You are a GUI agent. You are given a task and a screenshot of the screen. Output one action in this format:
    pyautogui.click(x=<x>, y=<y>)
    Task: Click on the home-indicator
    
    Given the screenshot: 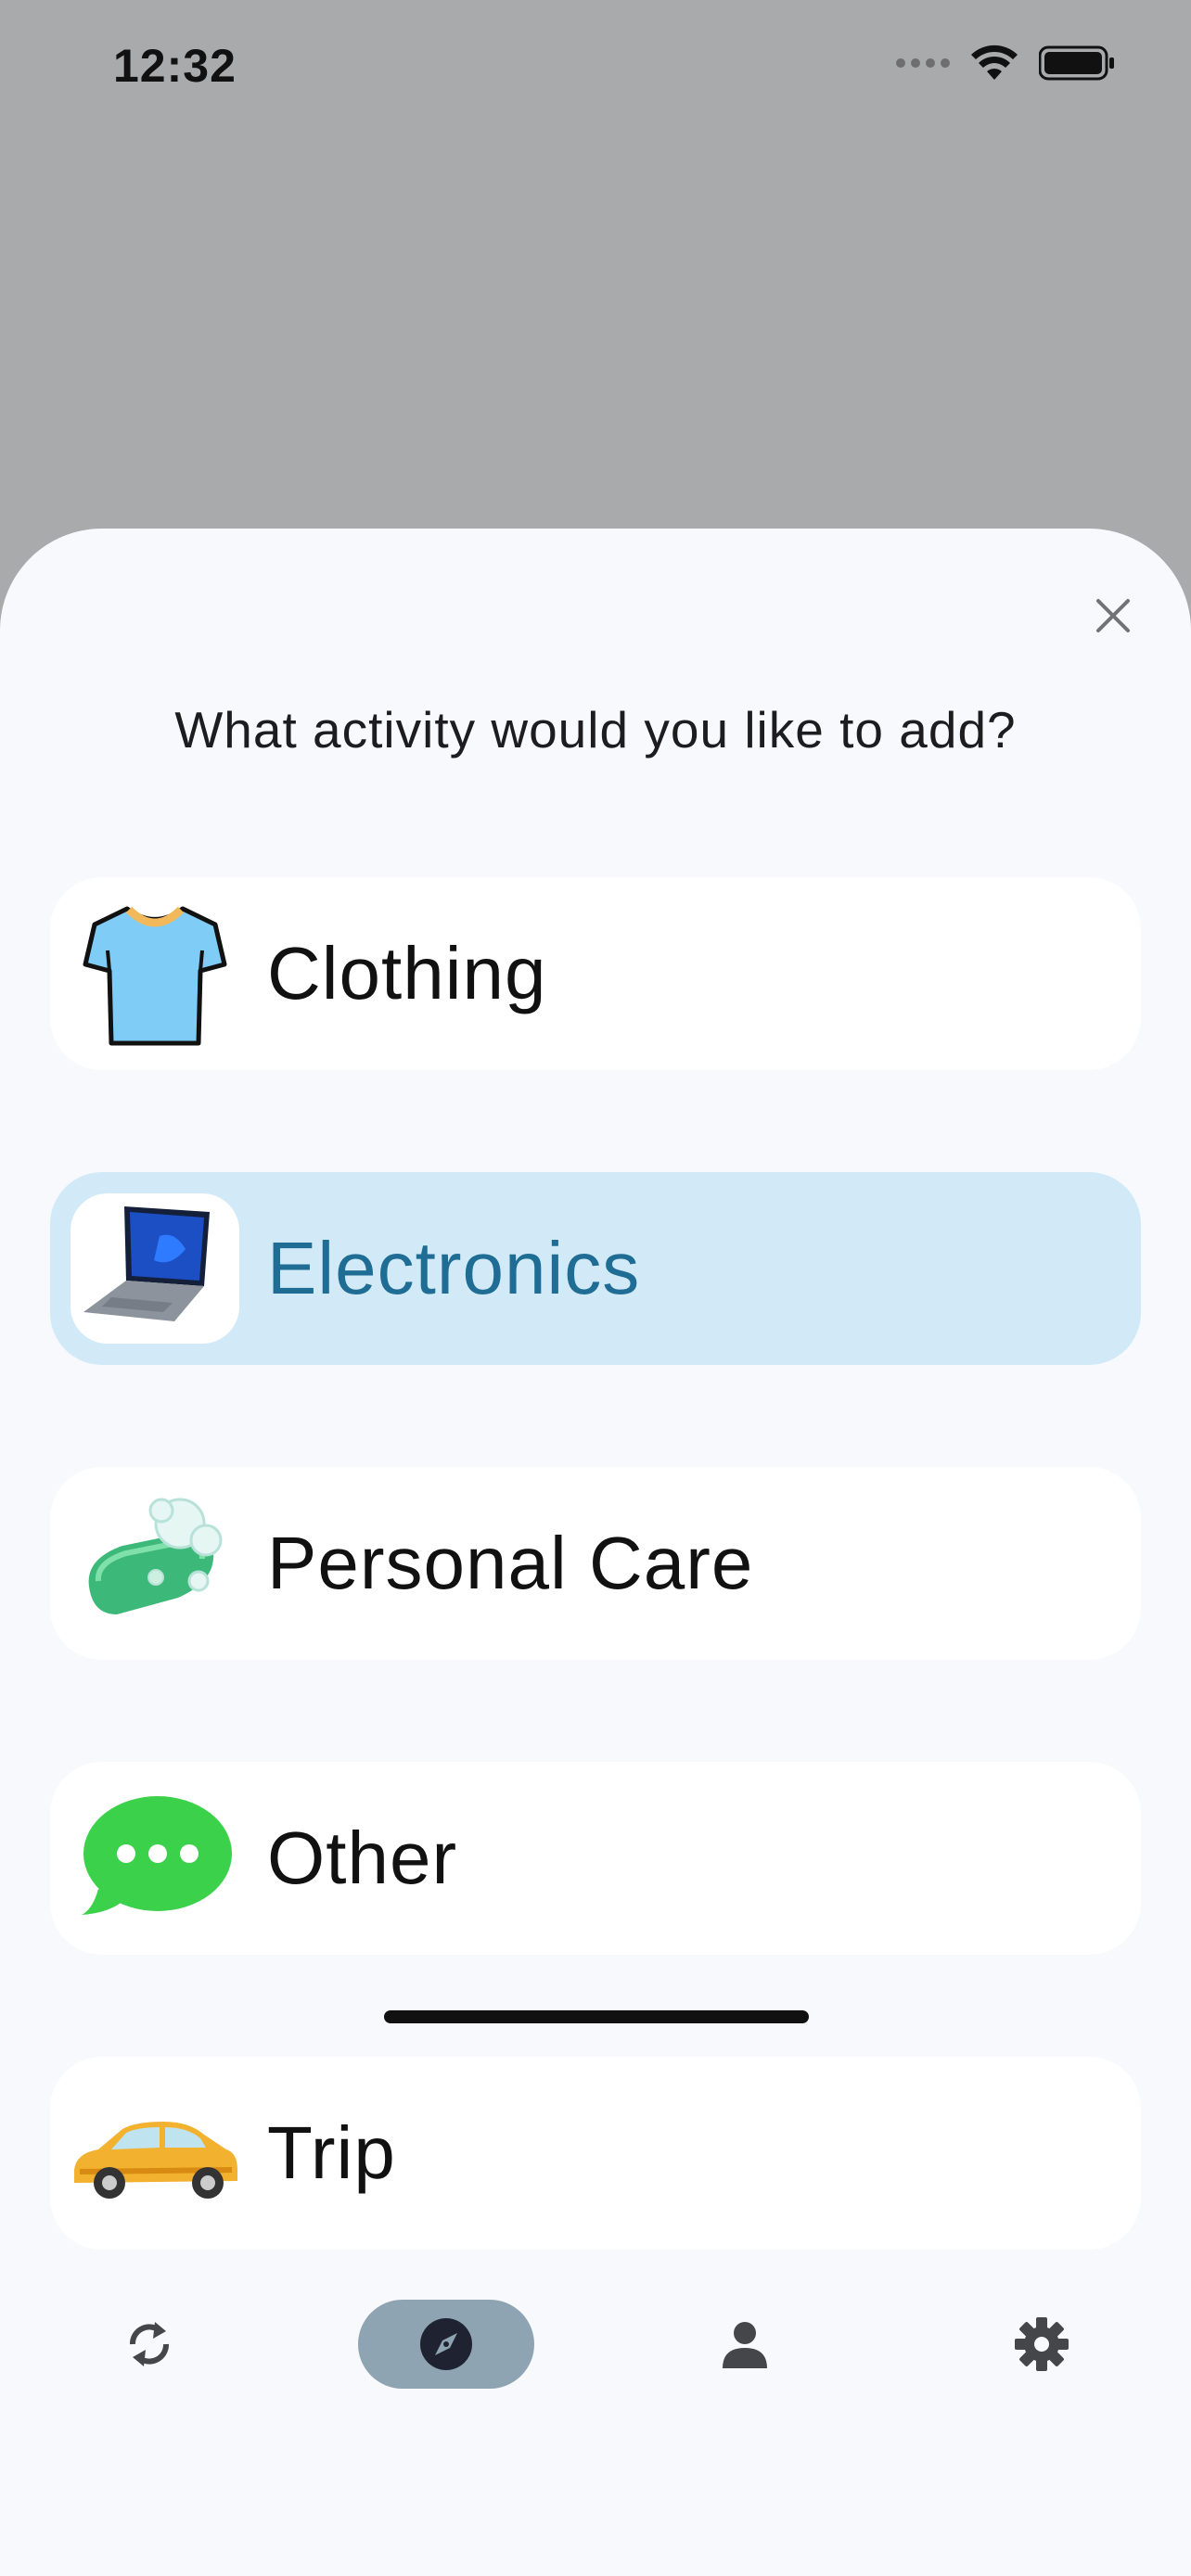 What is the action you would take?
    pyautogui.click(x=597, y=2017)
    